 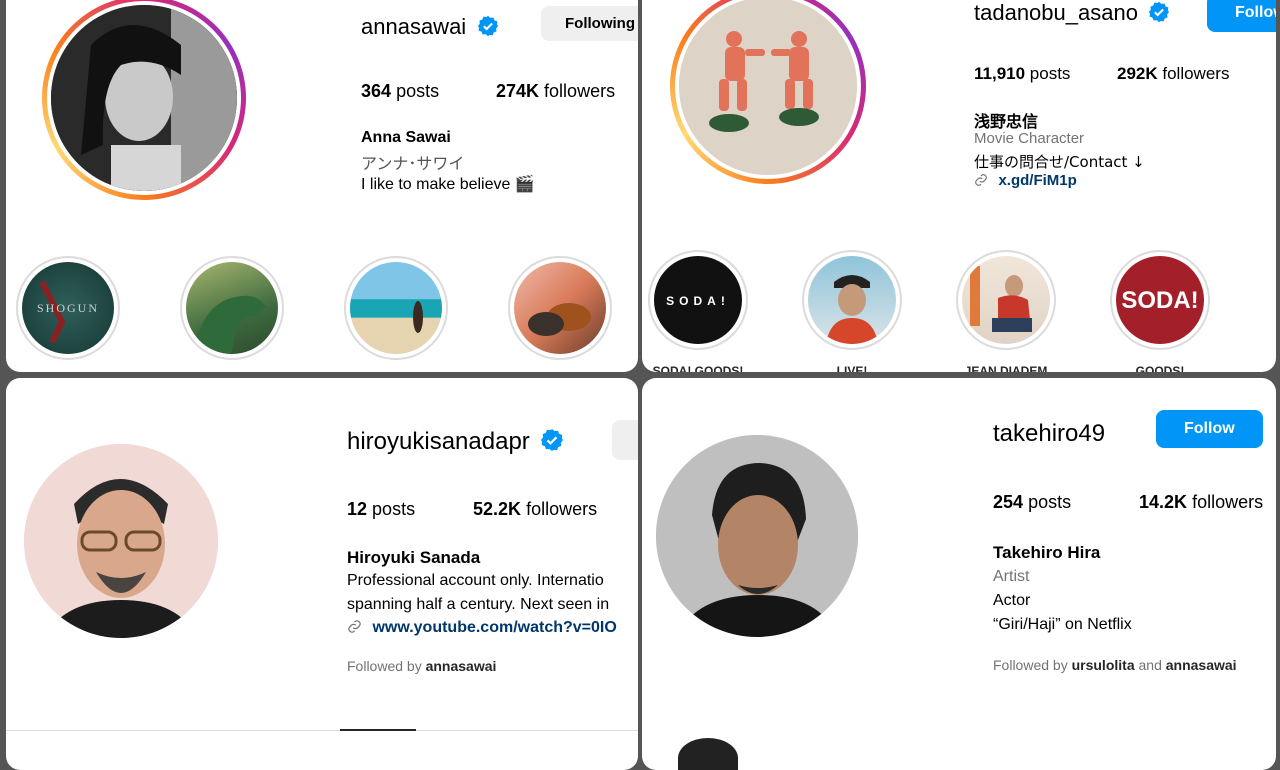 I want to click on highlight-cover-soda-red: SODA!, so click(x=1160, y=300).